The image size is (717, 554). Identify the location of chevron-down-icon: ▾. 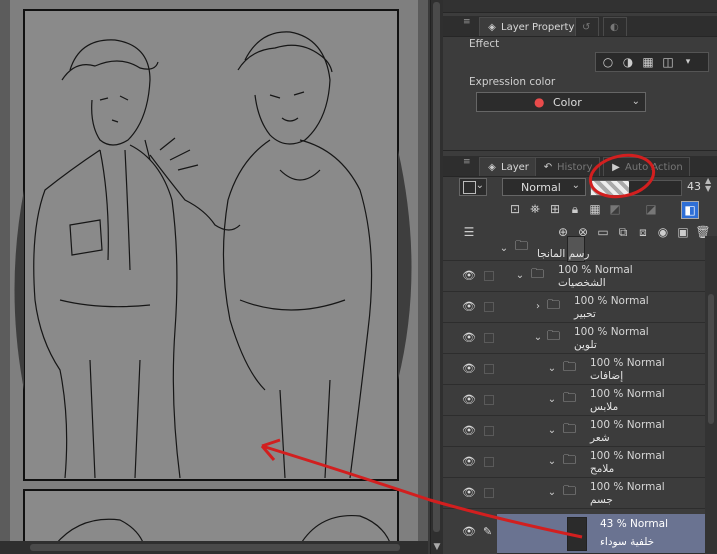
(688, 62).